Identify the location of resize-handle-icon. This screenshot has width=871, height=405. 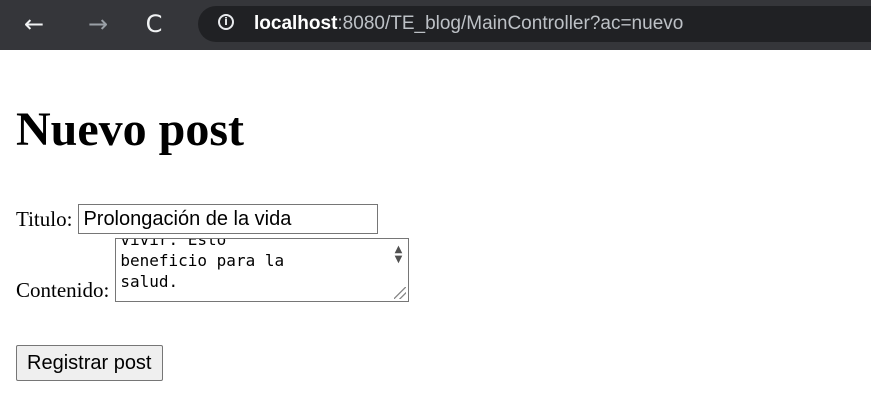
(400, 293).